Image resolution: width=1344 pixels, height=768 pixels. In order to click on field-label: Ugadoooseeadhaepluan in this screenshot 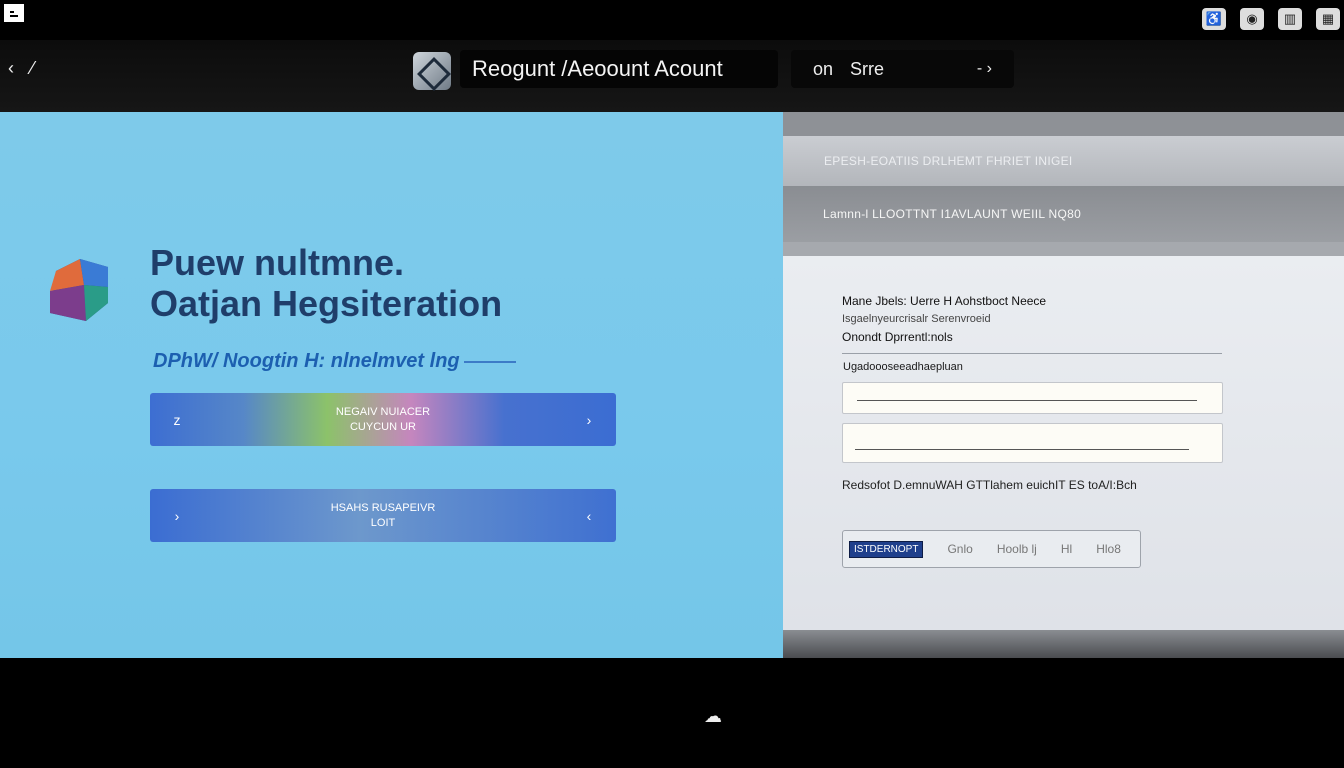, I will do `click(903, 367)`.